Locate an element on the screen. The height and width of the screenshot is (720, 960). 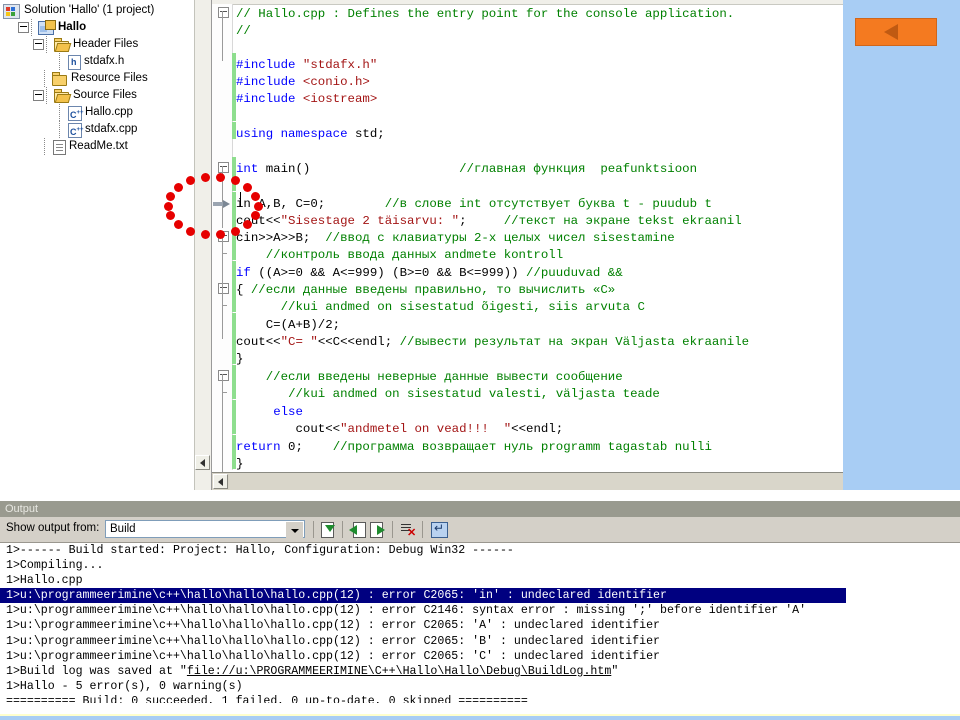
show-output-from-label: Show output from: is located at coordinates (53, 528).